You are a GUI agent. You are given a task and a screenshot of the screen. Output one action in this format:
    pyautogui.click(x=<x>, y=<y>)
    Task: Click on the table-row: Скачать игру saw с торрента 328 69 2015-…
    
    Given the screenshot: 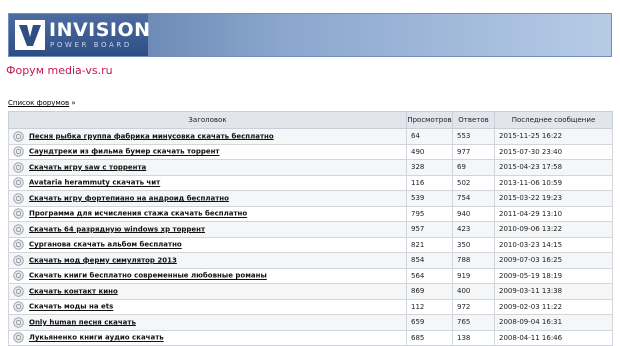 What is the action you would take?
    pyautogui.click(x=310, y=167)
    